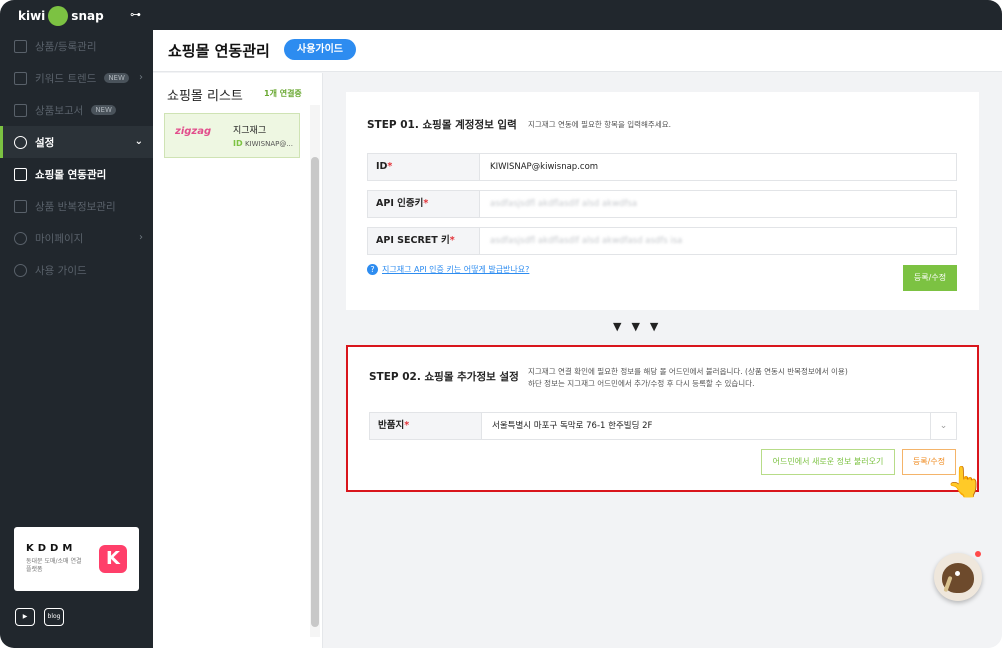 Image resolution: width=1002 pixels, height=648 pixels. Describe the element at coordinates (25, 617) in the screenshot. I see `youtube-icon: ▶` at that location.